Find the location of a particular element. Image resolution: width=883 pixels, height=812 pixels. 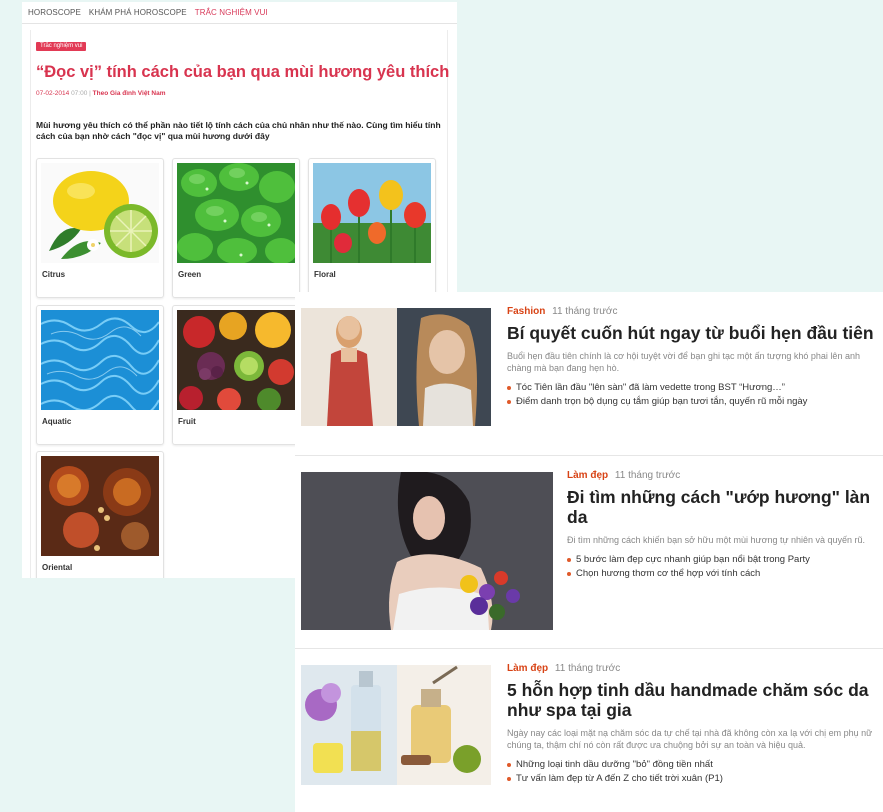

card-label: Oriental is located at coordinates (57, 567).